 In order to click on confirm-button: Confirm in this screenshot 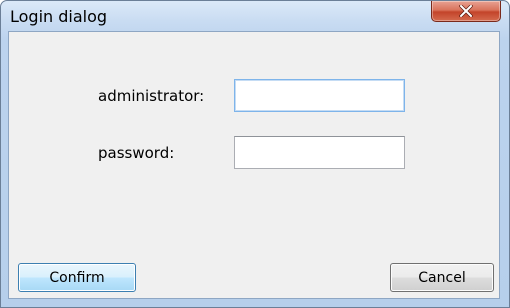, I will do `click(77, 277)`.